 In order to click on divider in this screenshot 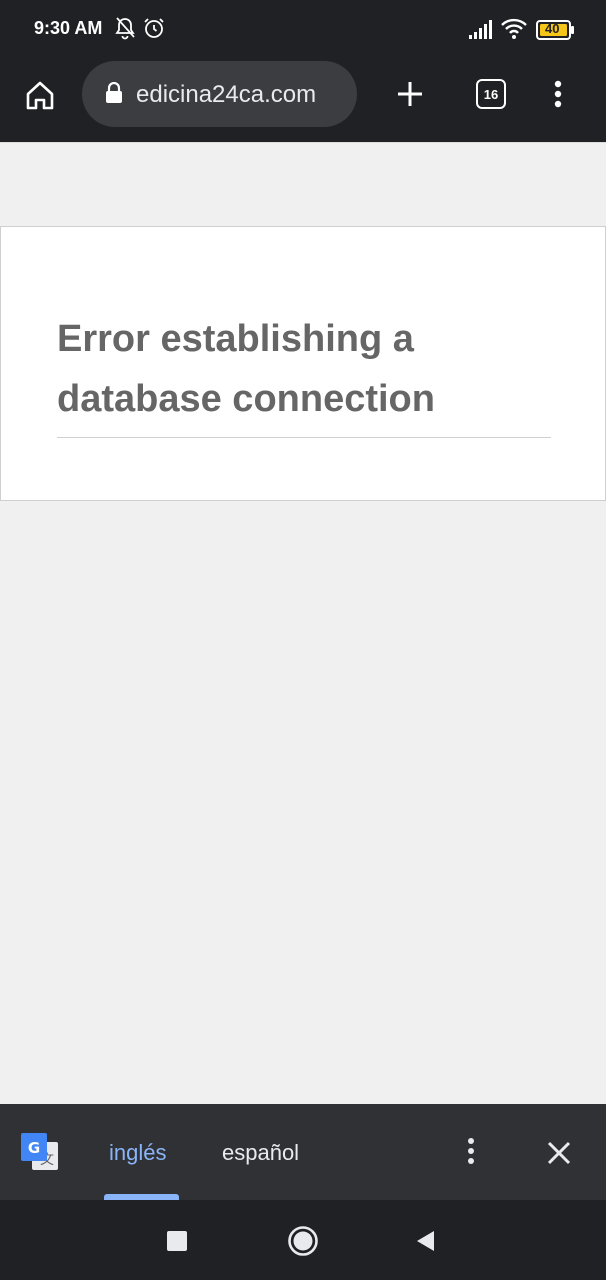, I will do `click(304, 437)`.